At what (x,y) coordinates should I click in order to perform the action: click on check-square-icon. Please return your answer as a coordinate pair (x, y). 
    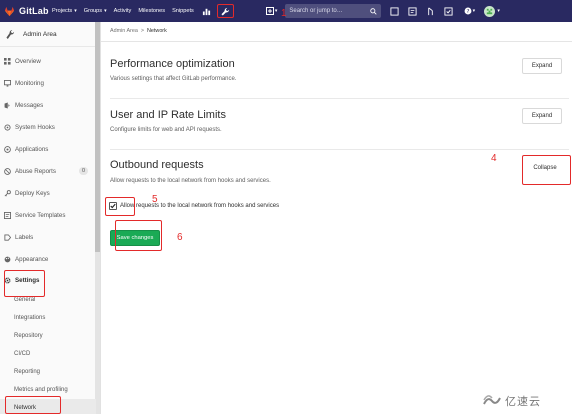
    Looking at the image, I should click on (448, 11).